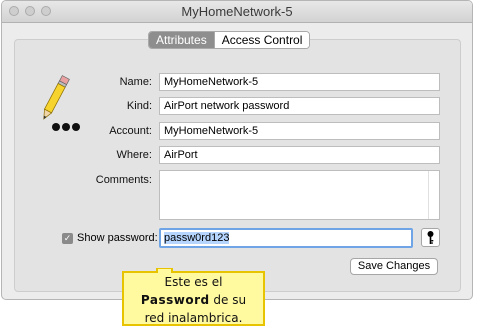 The height and width of the screenshot is (335, 481). What do you see at coordinates (139, 106) in the screenshot?
I see `kind-label: Kind:` at bounding box center [139, 106].